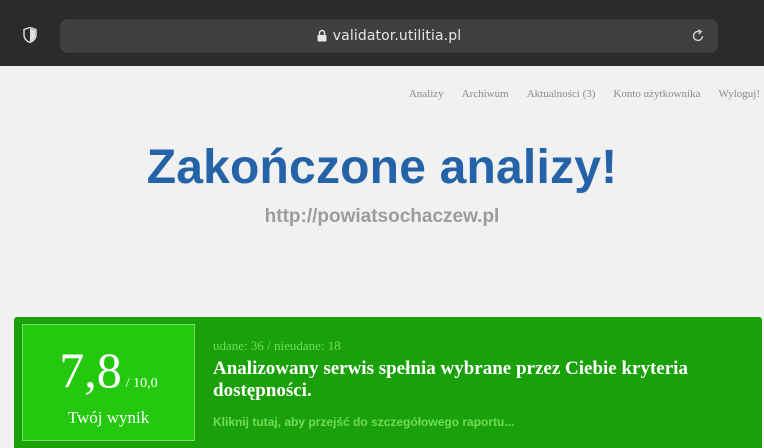  I want to click on lock-icon, so click(322, 35).